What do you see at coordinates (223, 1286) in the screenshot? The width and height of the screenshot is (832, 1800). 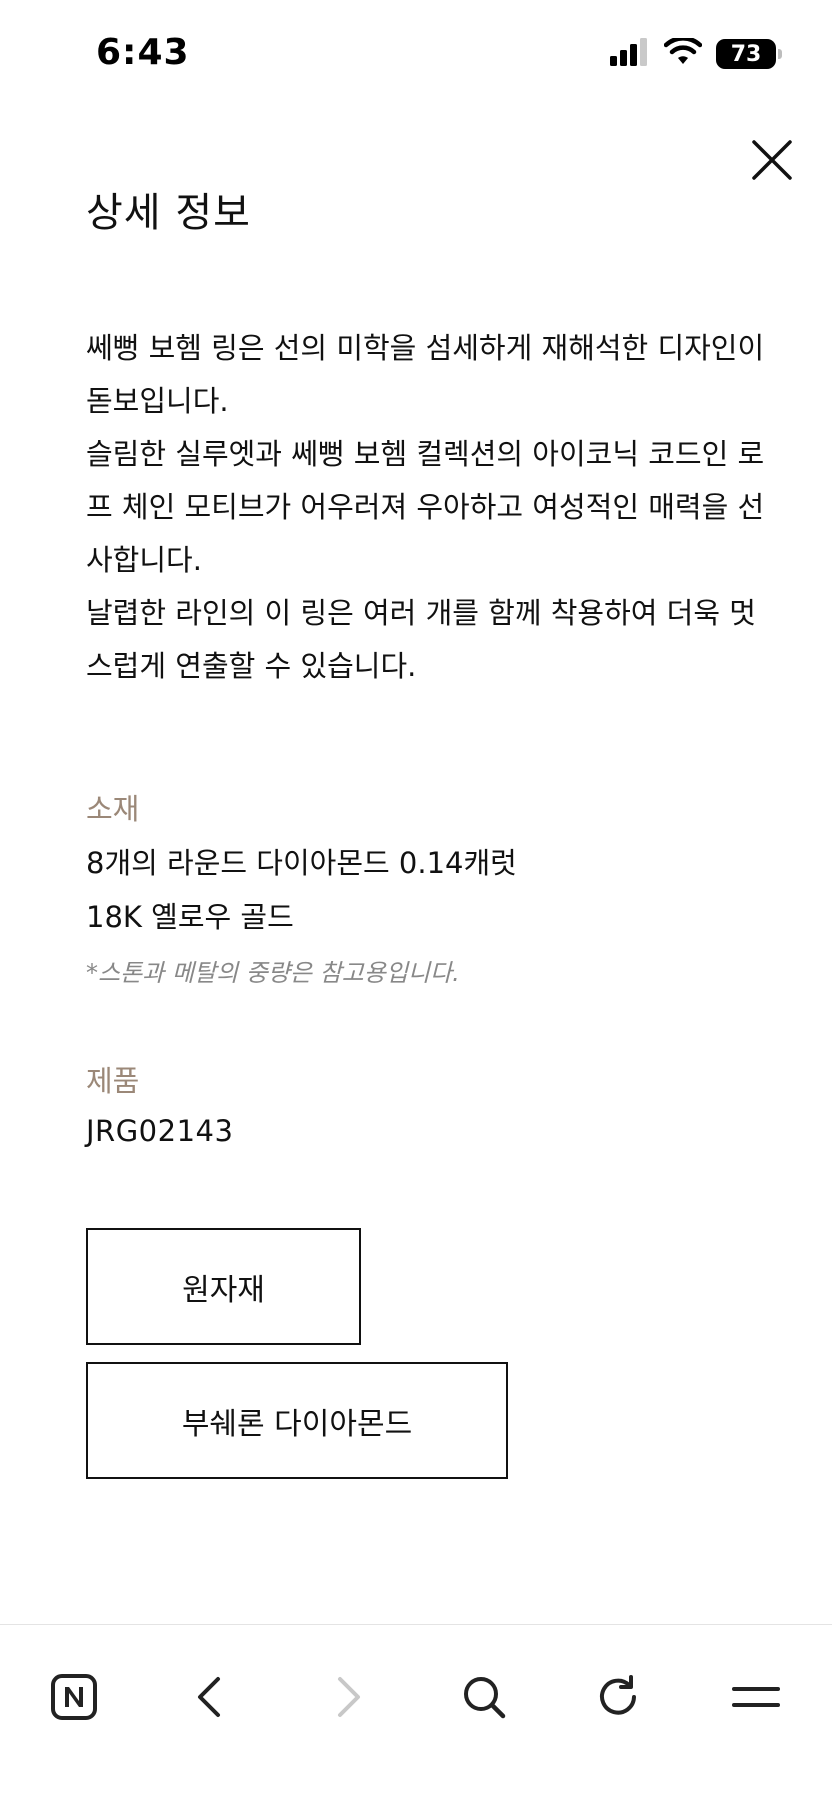 I see `raw-material-button: 원자재` at bounding box center [223, 1286].